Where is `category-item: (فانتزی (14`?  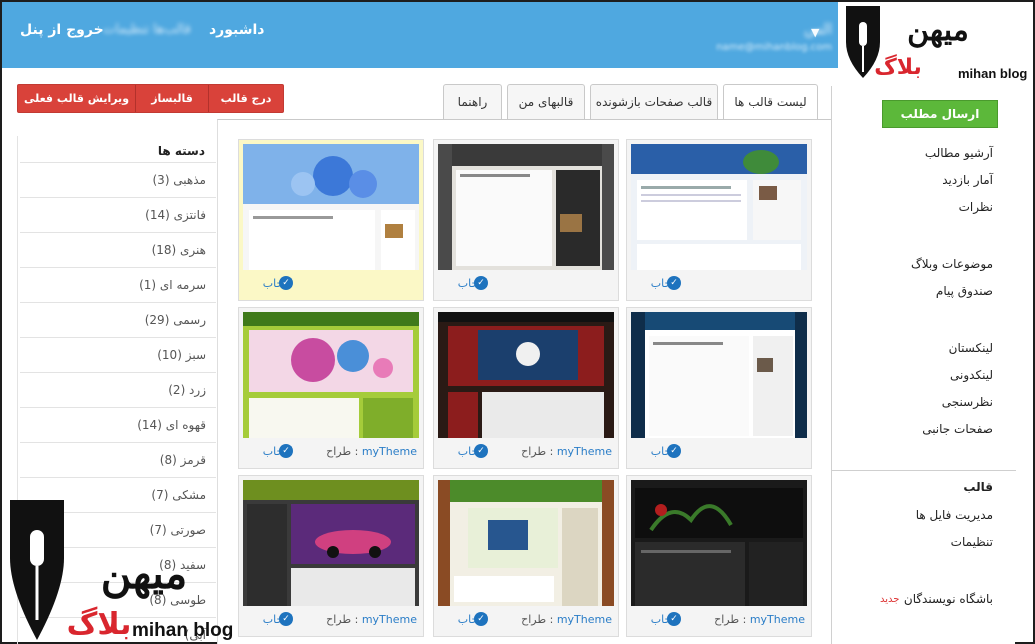 category-item: (فانتزی (14 is located at coordinates (118, 214).